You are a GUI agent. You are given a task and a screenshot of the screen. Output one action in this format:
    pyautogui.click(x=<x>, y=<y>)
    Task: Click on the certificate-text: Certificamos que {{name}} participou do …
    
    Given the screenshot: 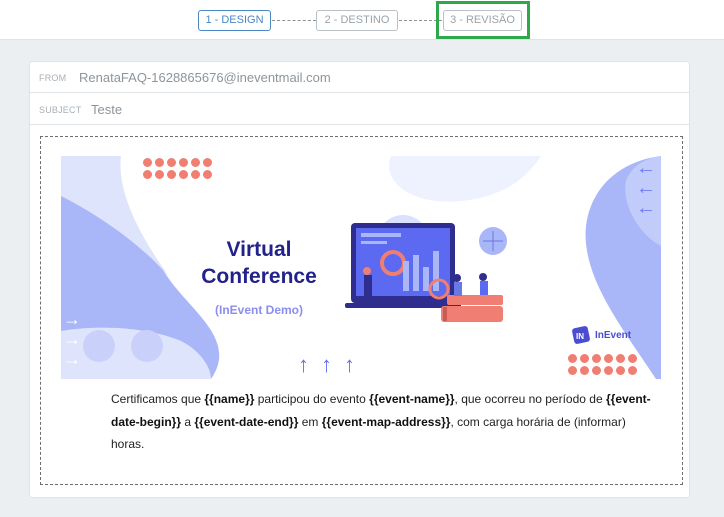 What is the action you would take?
    pyautogui.click(x=361, y=422)
    